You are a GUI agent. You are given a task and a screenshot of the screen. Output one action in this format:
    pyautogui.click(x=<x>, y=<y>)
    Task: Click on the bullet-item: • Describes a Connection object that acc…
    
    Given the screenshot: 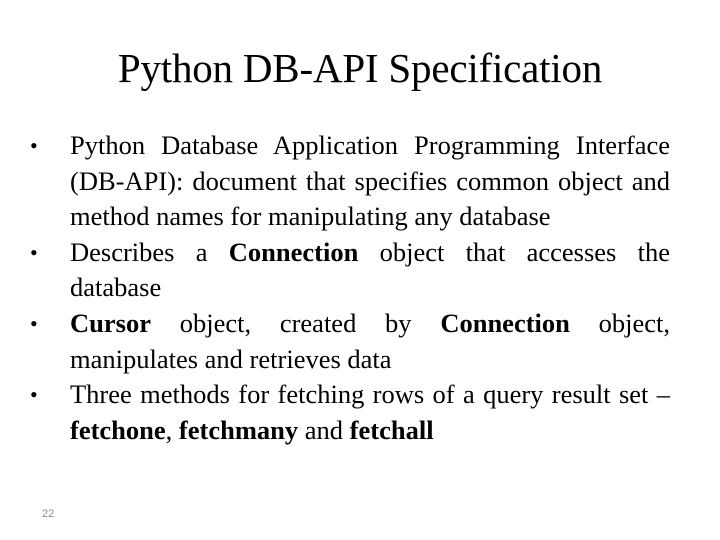 What is the action you would take?
    pyautogui.click(x=350, y=270)
    